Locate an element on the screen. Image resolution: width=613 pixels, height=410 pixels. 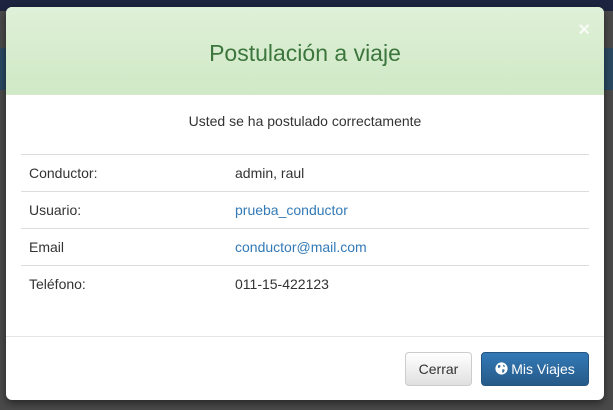
username-label: Usuario: is located at coordinates (55, 210).